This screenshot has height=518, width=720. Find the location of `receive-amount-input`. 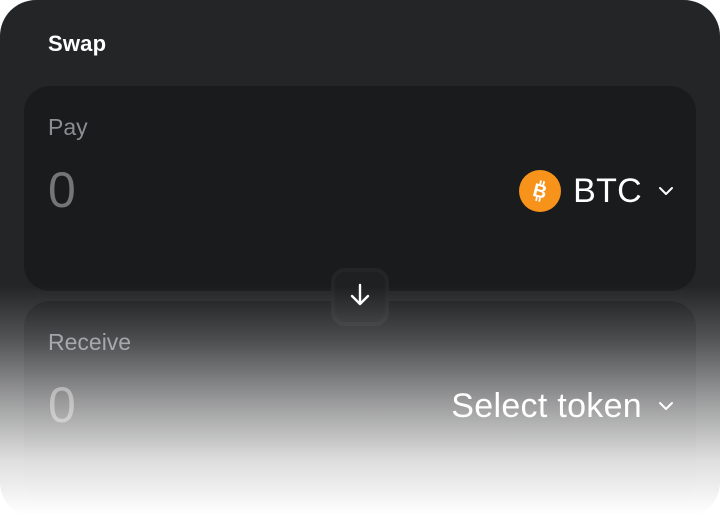

receive-amount-input is located at coordinates (188, 405).